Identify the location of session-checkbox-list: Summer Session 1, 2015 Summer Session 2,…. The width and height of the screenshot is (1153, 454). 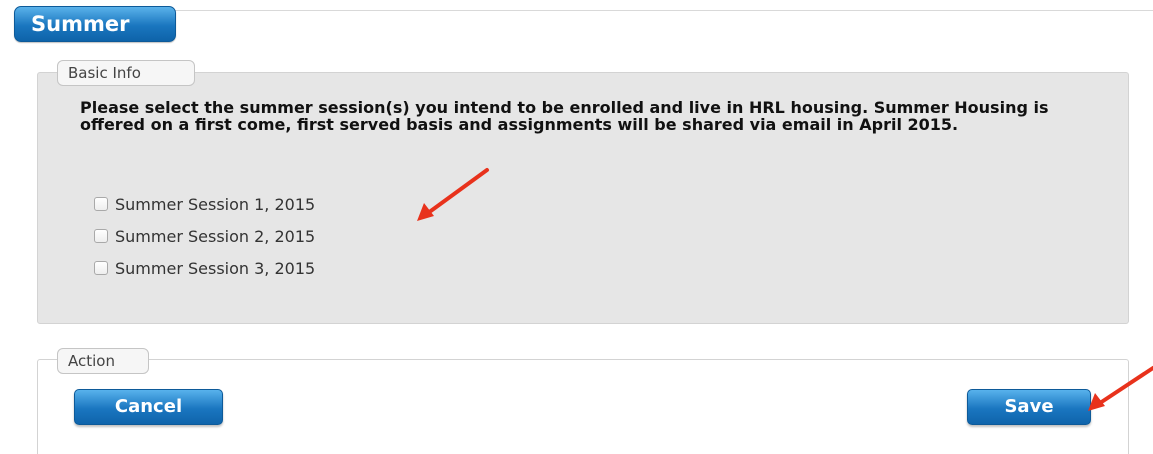
(204, 236).